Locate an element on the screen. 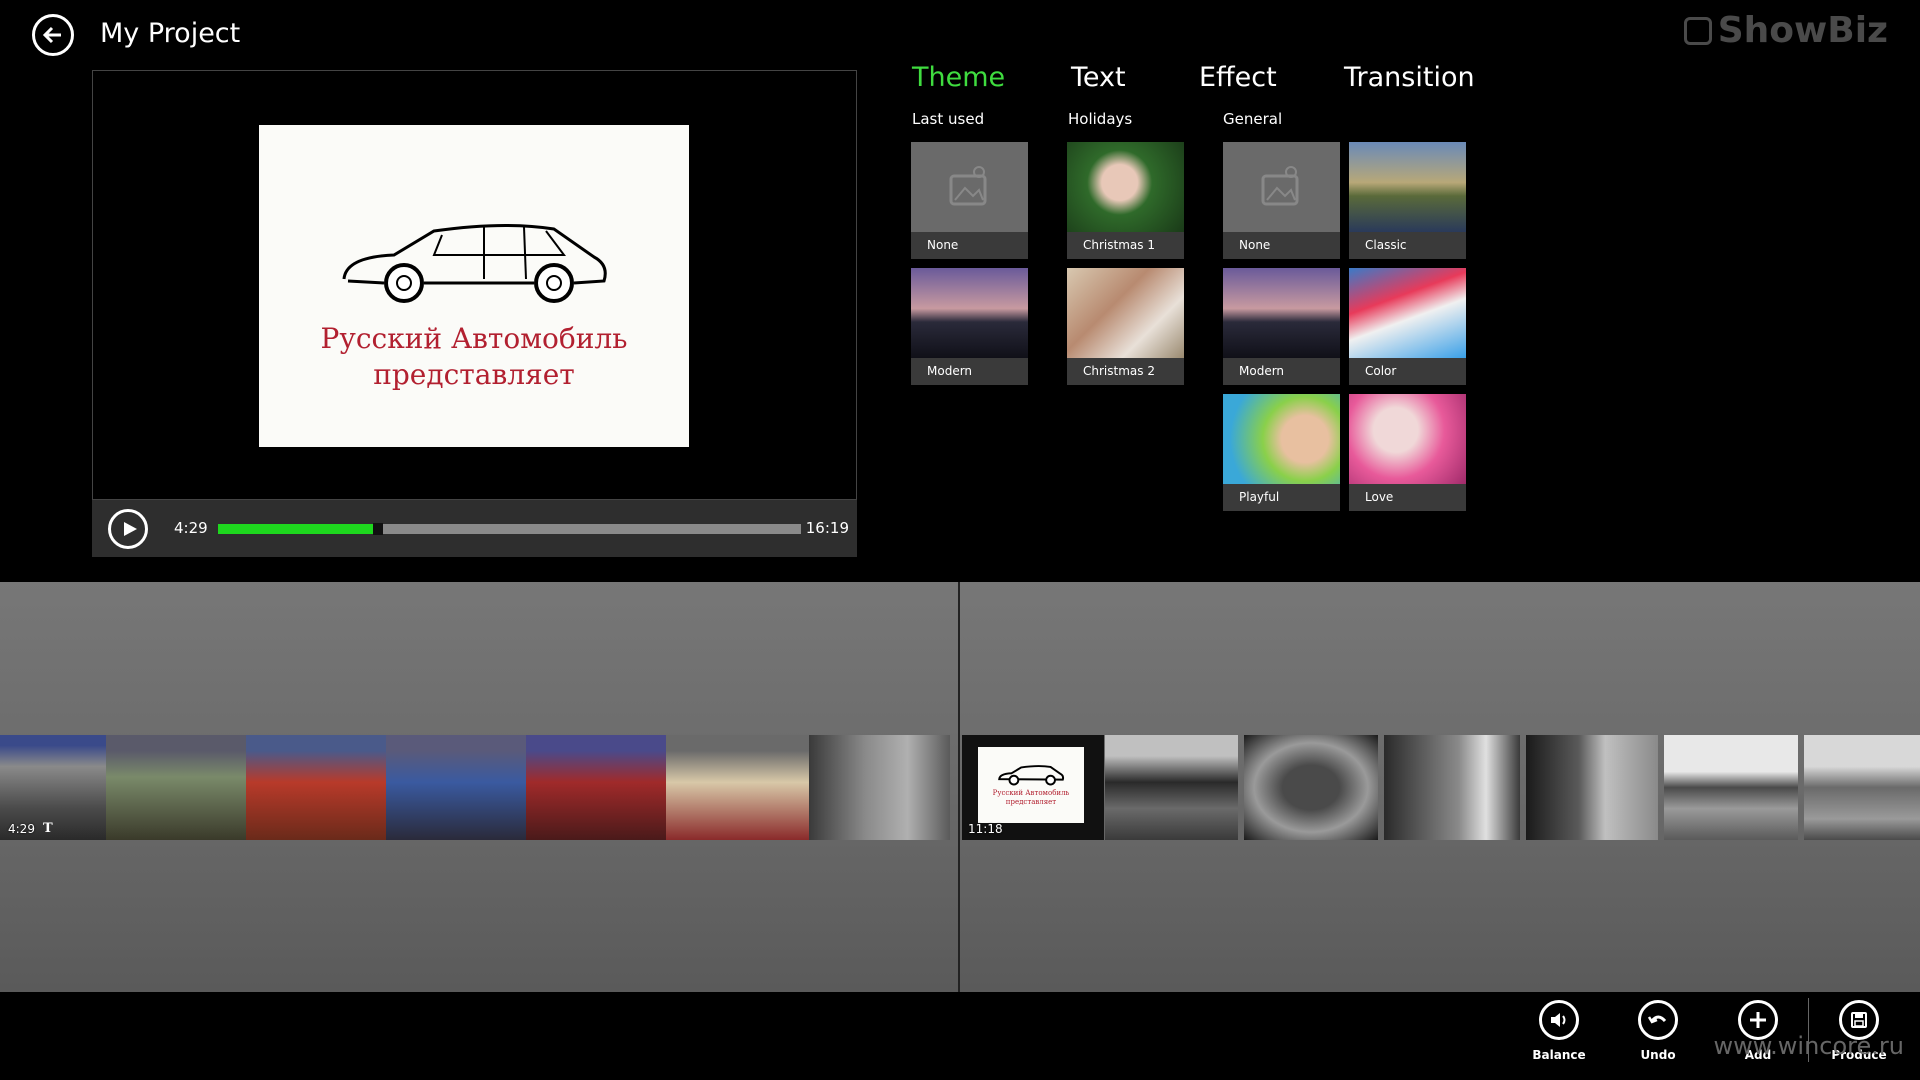 This screenshot has height=1080, width=1920. speaker-icon is located at coordinates (1558, 1020).